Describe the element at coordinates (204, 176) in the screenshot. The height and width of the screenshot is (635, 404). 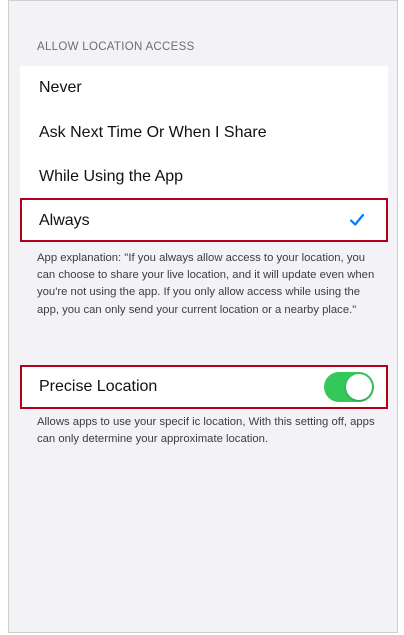
I see `option-while-using-app: While Using the App` at that location.